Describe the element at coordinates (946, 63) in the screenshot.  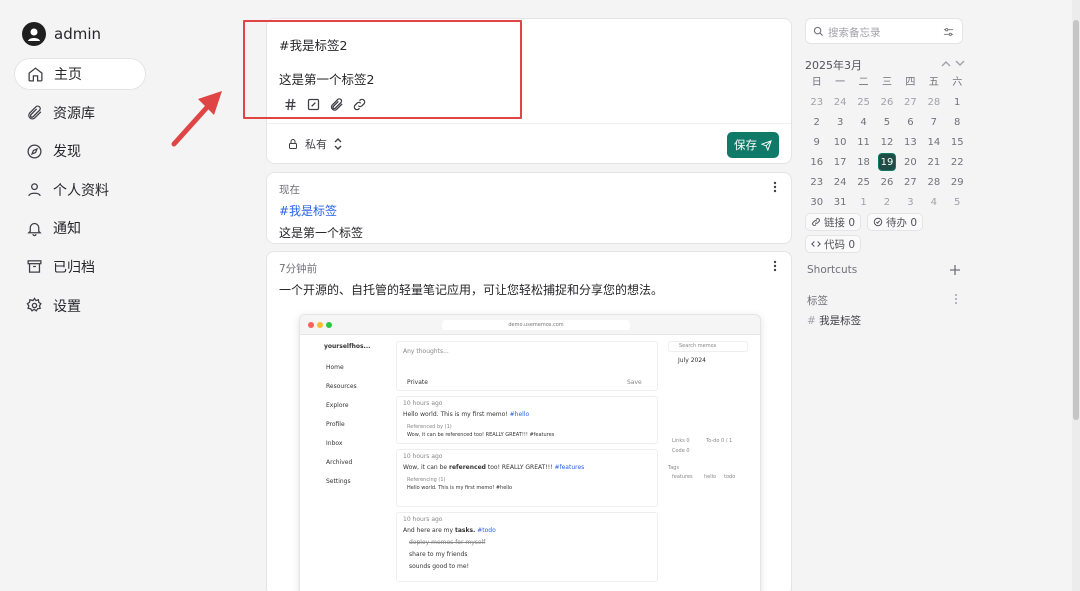
I see `chevron-up-icon` at that location.